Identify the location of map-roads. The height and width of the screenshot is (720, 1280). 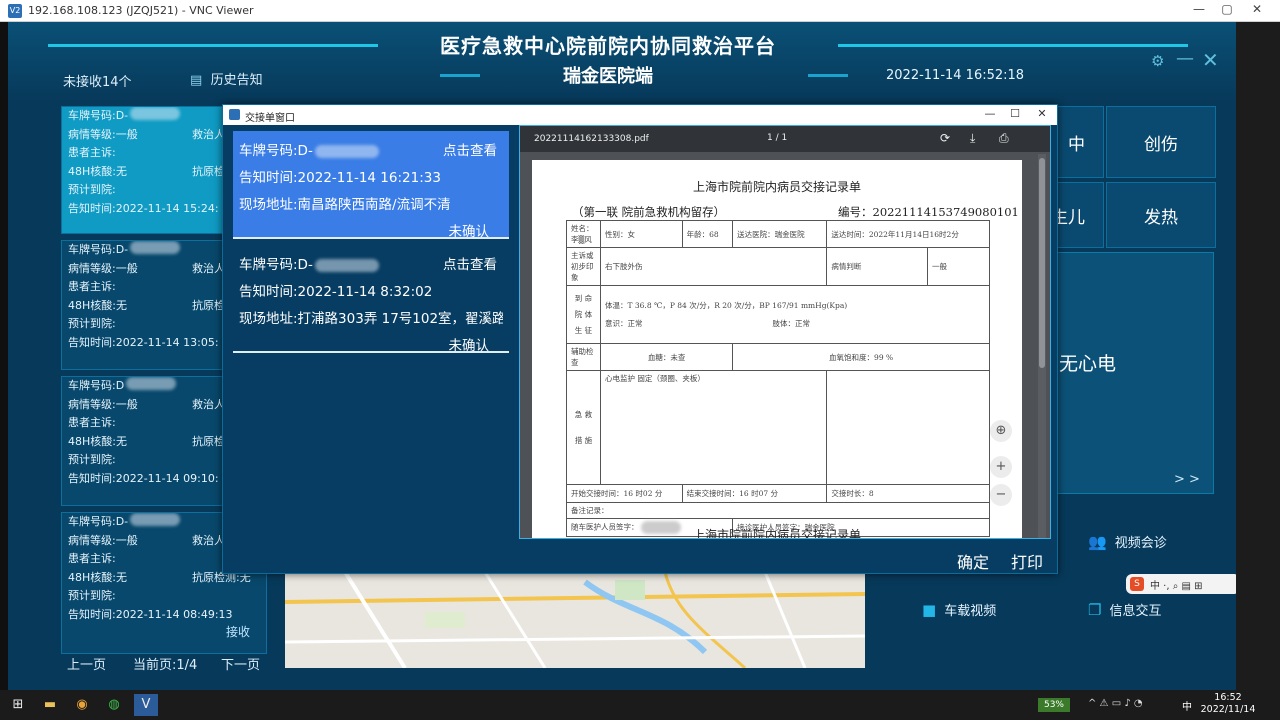
(575, 620).